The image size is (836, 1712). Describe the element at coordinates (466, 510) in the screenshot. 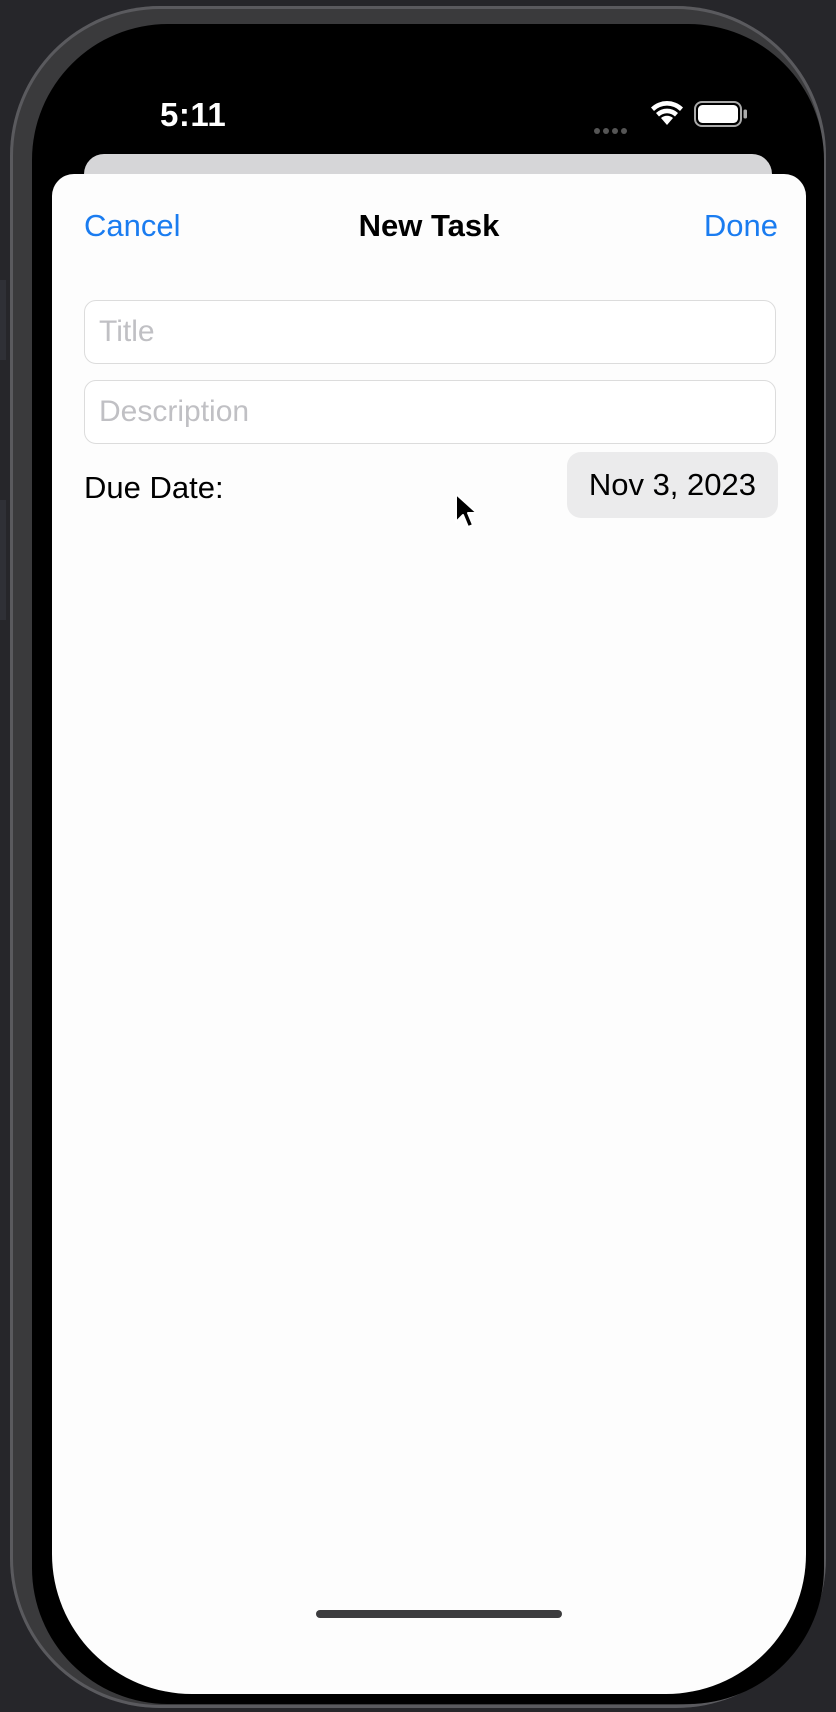

I see `mouse-pointer-icon` at that location.